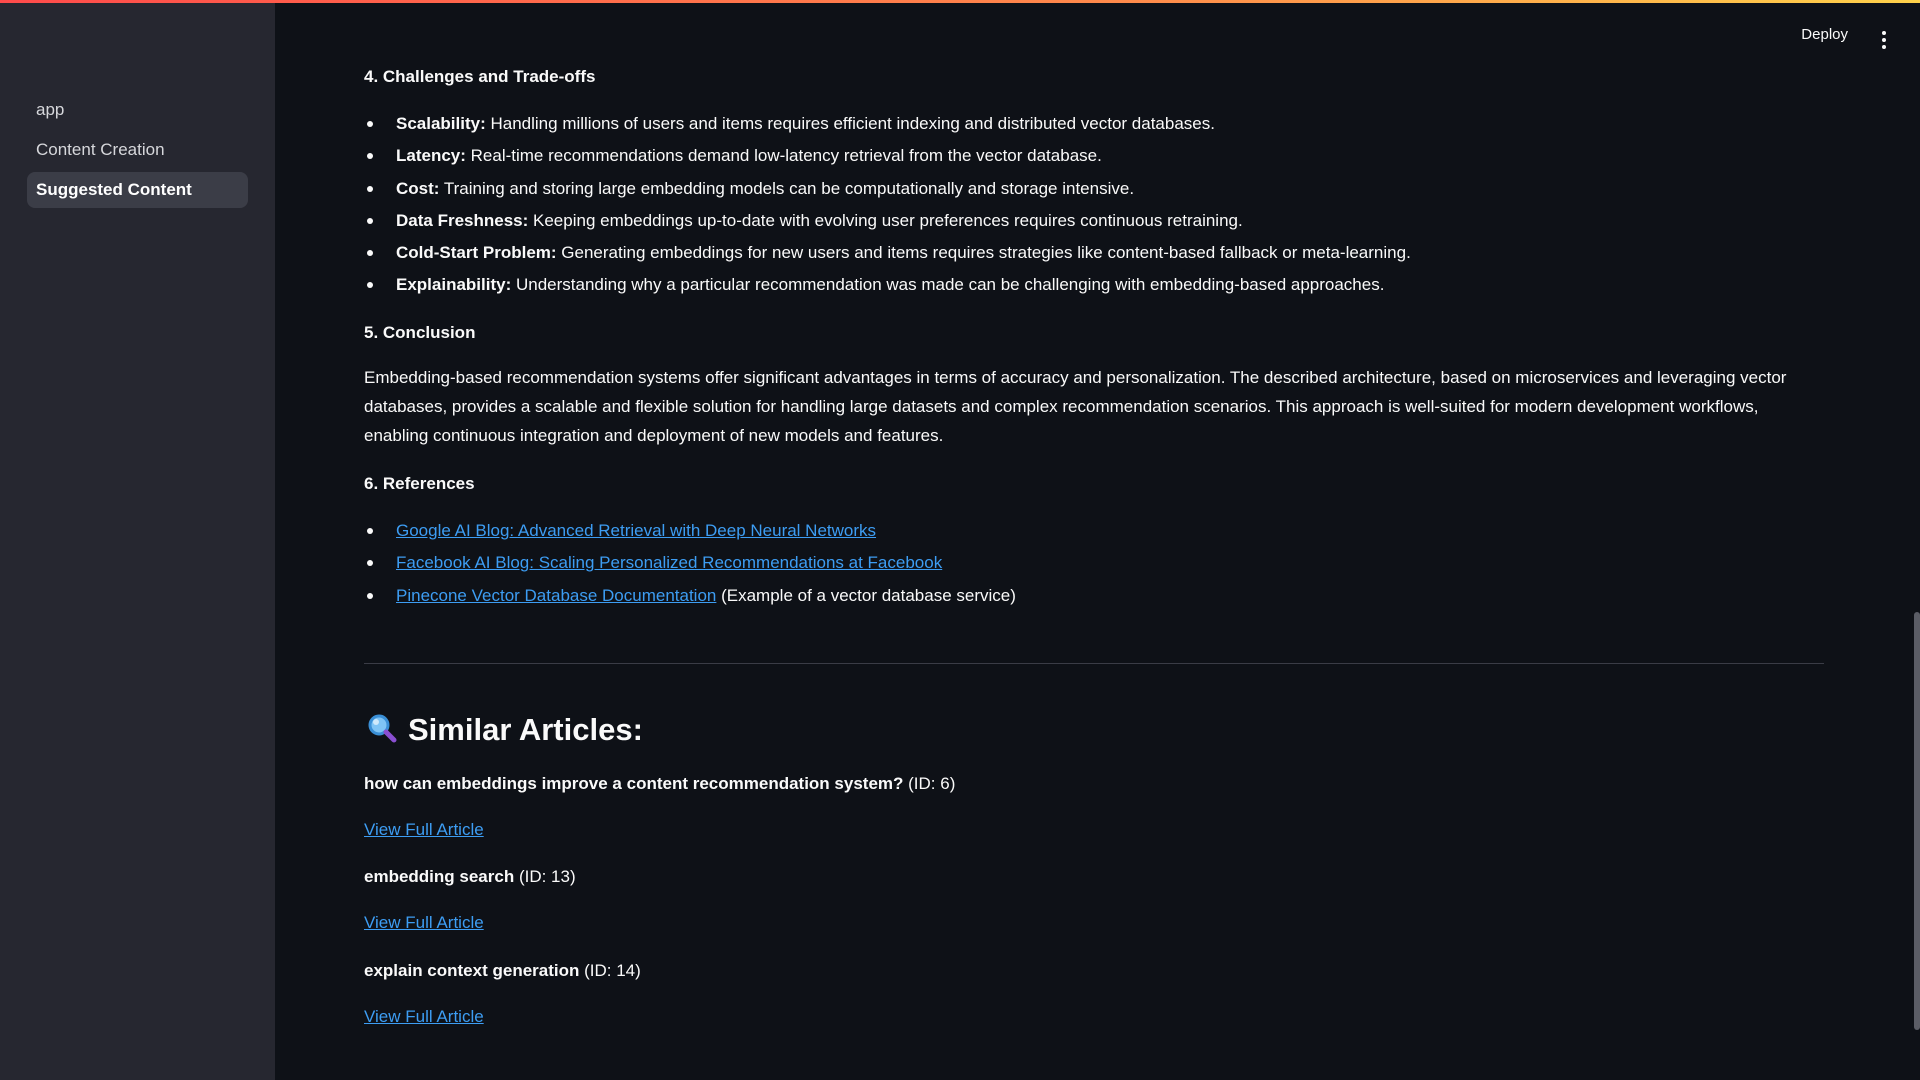 This screenshot has width=1920, height=1080. I want to click on article-title-row: explain context generation (ID: 14), so click(502, 971).